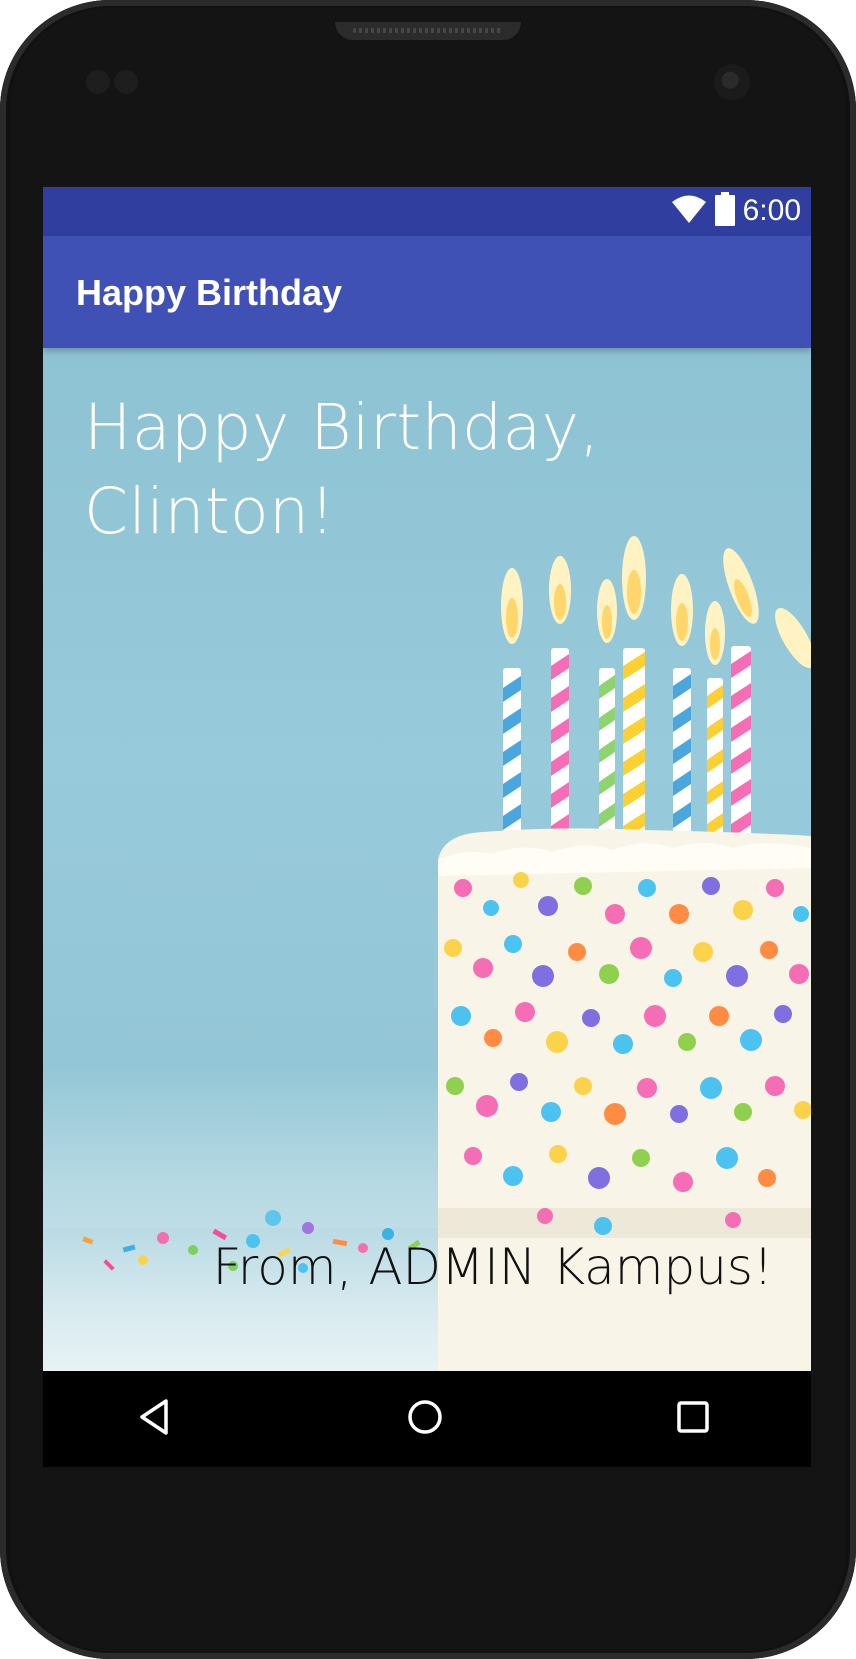 This screenshot has width=856, height=1659. What do you see at coordinates (98, 82) in the screenshot?
I see `proximity-sensor` at bounding box center [98, 82].